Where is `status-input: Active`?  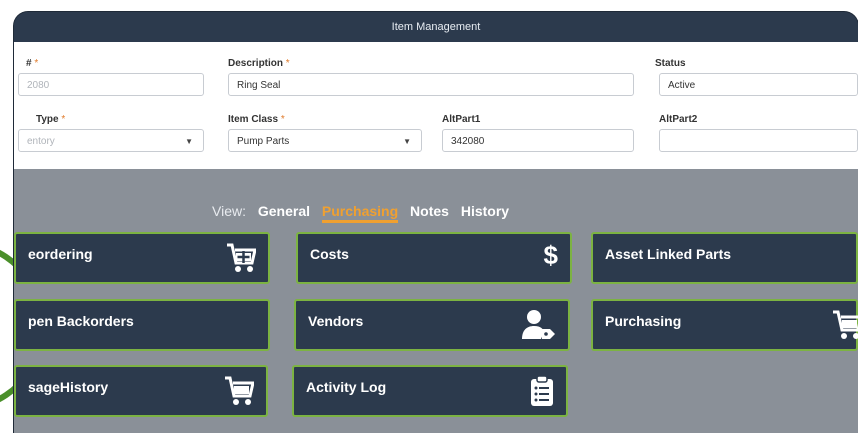
status-input: Active is located at coordinates (758, 84).